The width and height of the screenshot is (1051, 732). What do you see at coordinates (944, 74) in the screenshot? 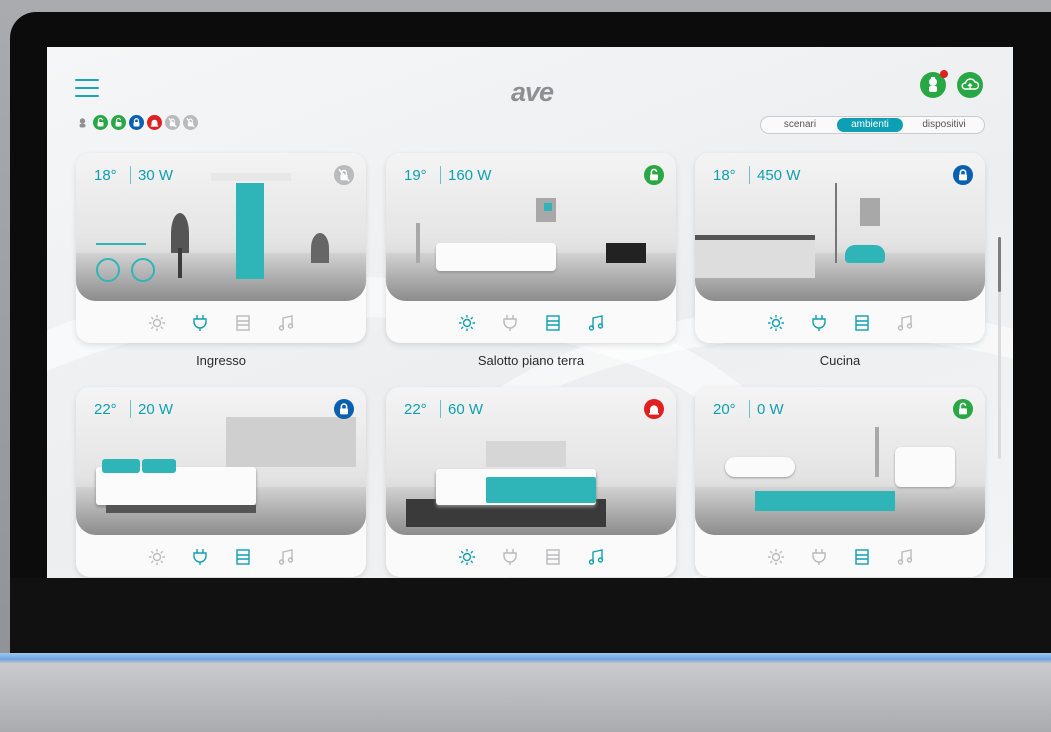
I see `notification-dot` at bounding box center [944, 74].